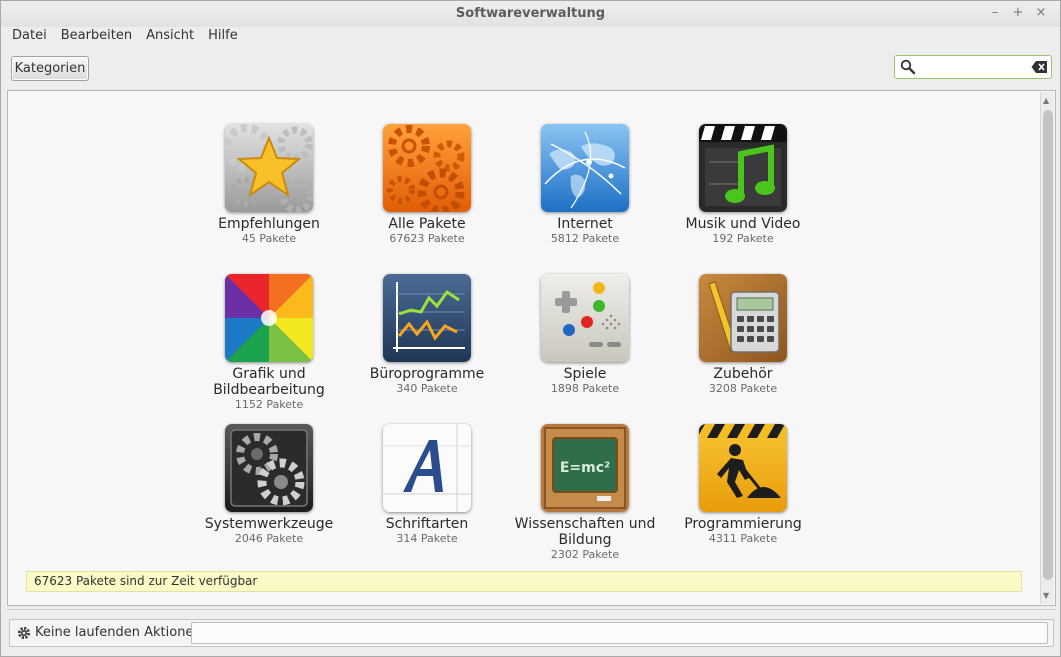  What do you see at coordinates (531, 609) in the screenshot?
I see `divider` at bounding box center [531, 609].